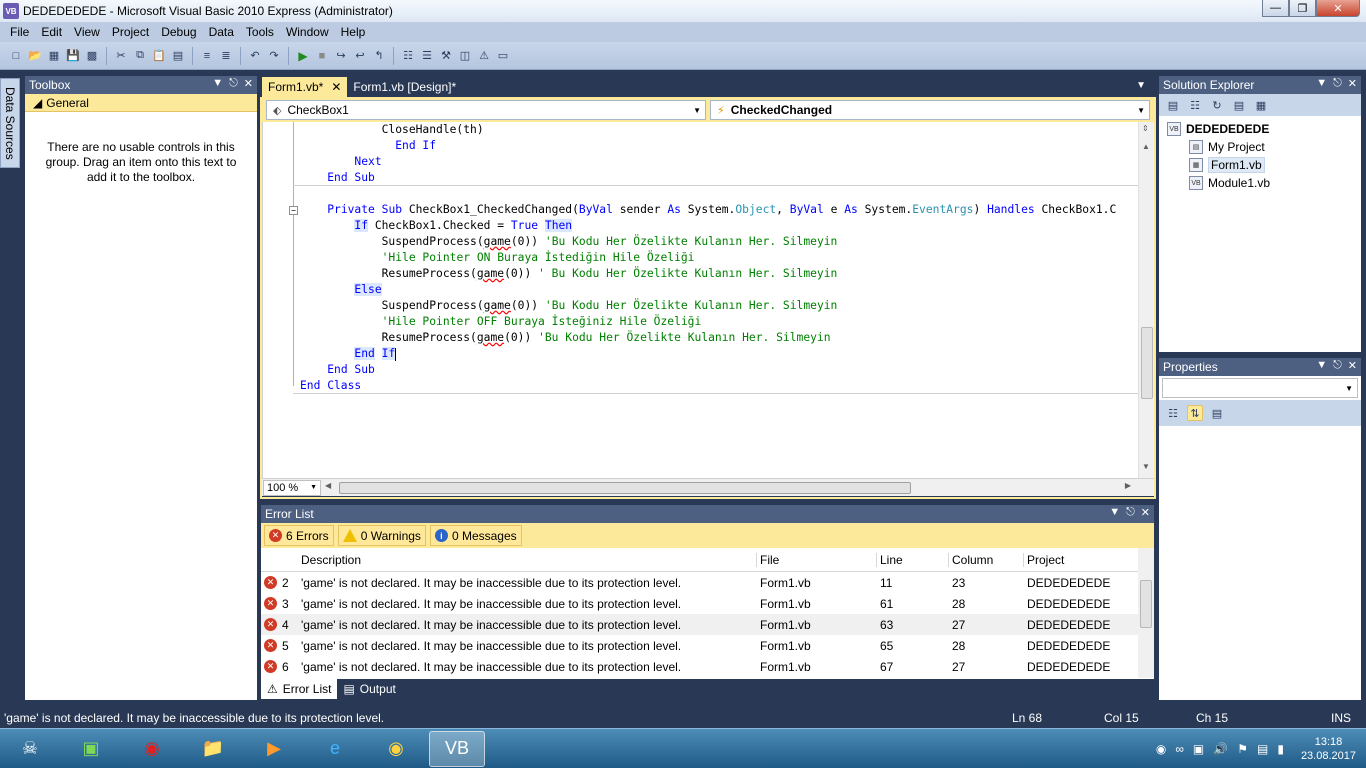 This screenshot has width=1366, height=768. I want to click on scroll-down-icon: ▼, so click(1146, 466).